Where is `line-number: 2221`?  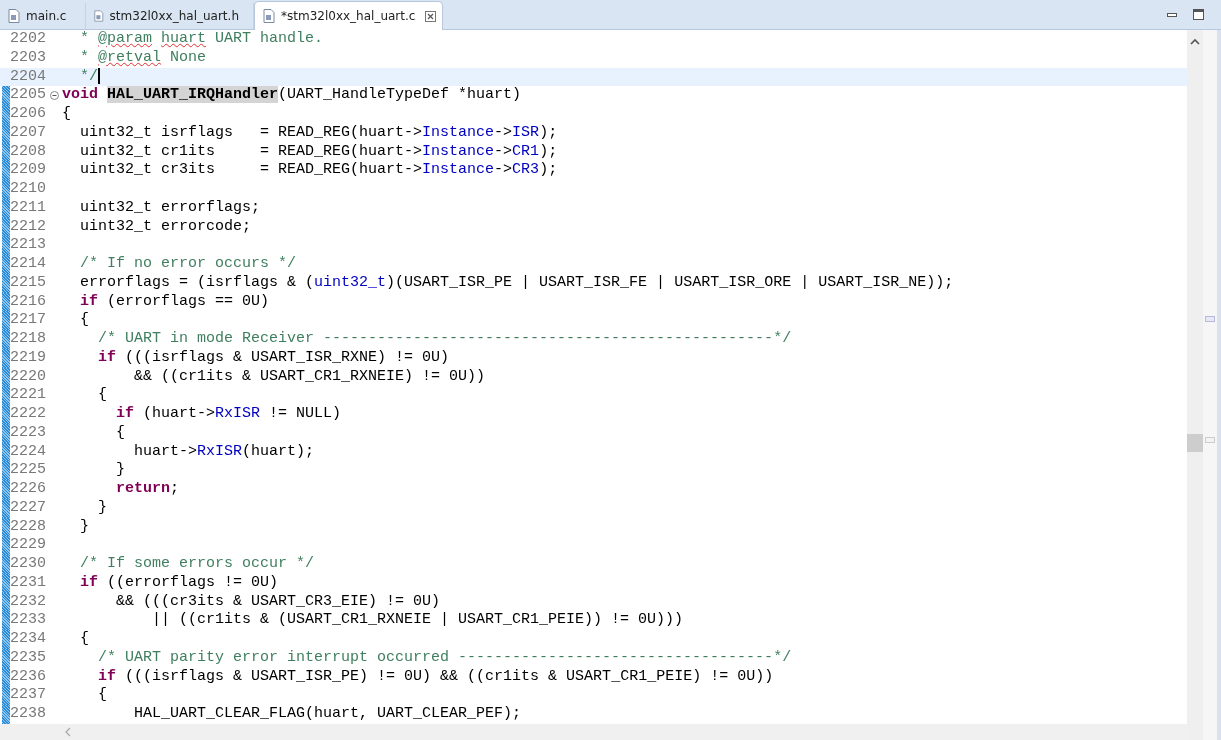
line-number: 2221 is located at coordinates (28, 395).